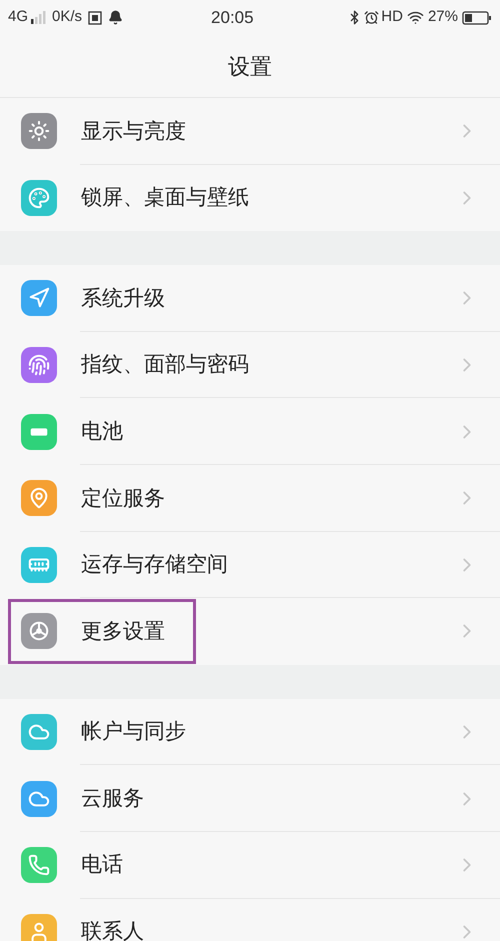 The height and width of the screenshot is (941, 500). Describe the element at coordinates (392, 17) in the screenshot. I see `hd-indicator: HD` at that location.